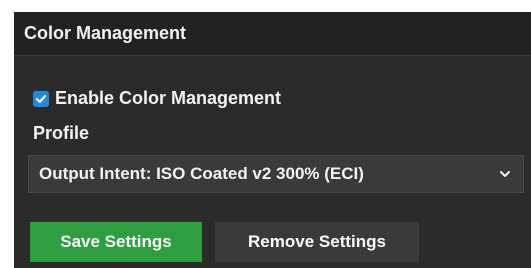  I want to click on checkmark-icon, so click(41, 98).